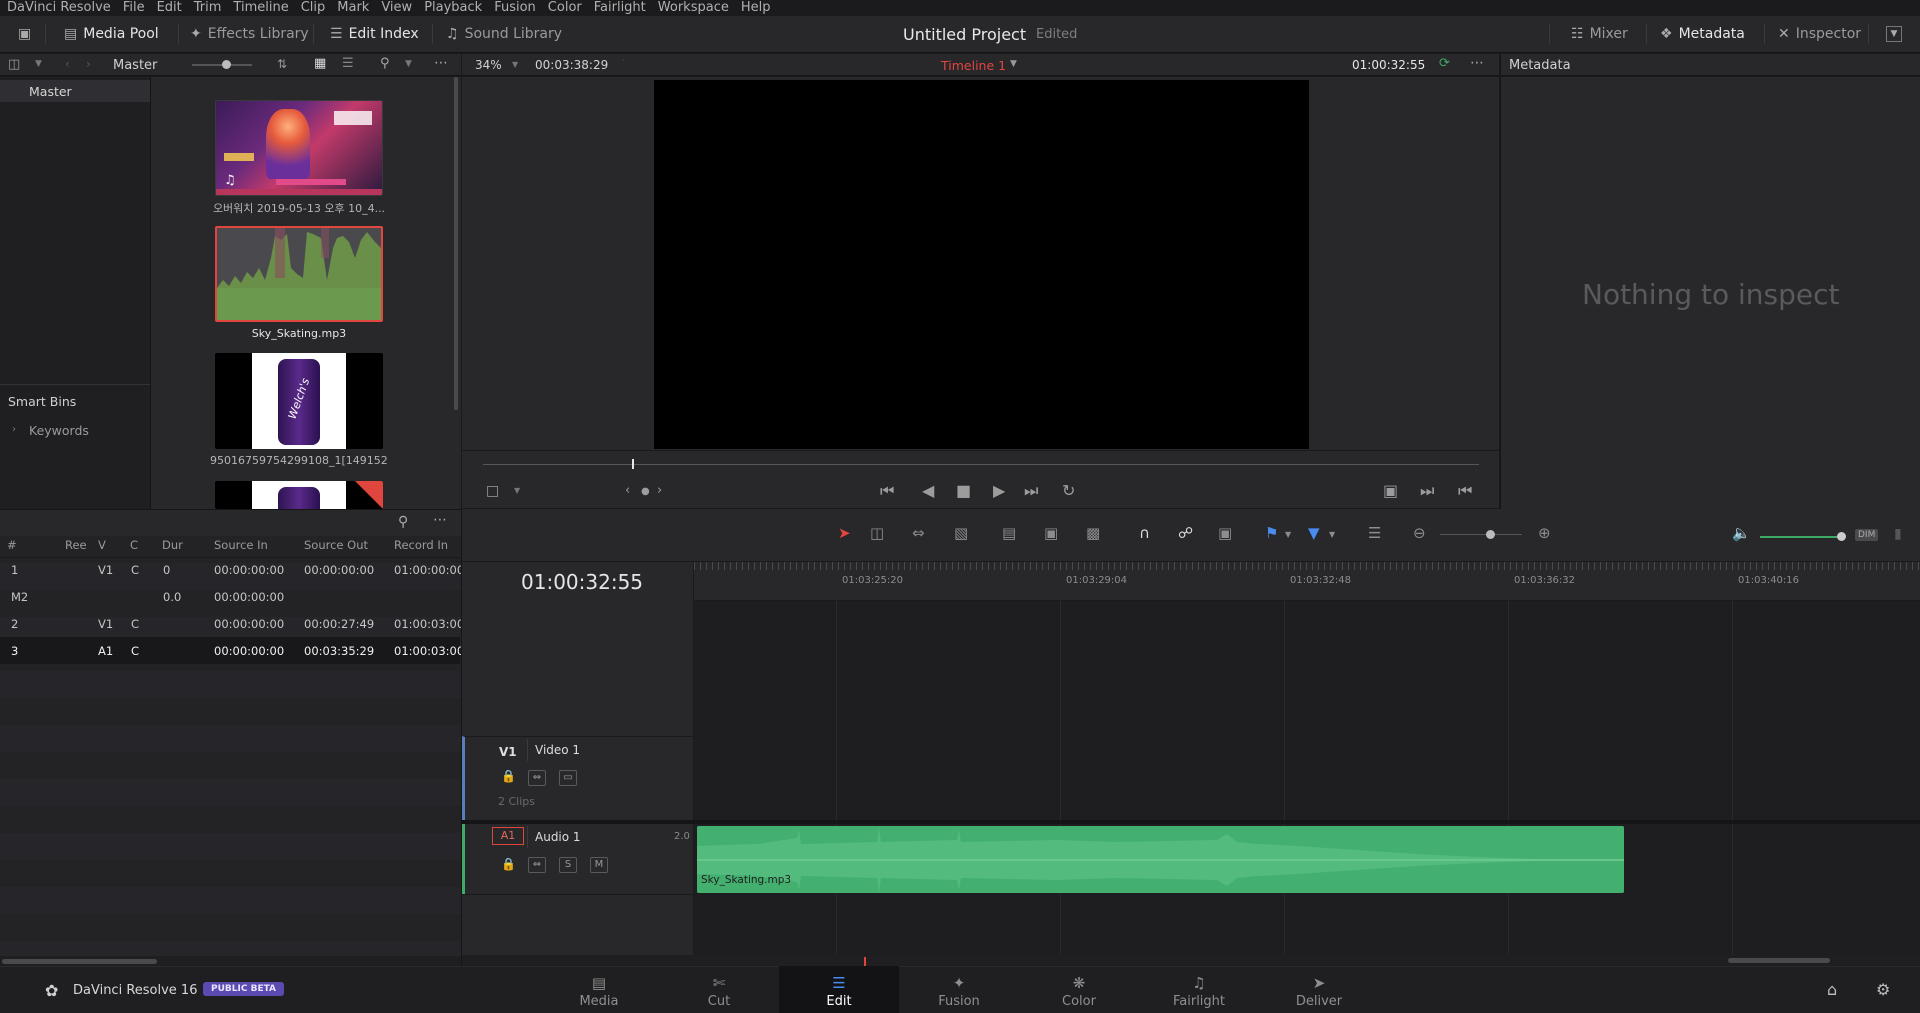 The image size is (1920, 1013). What do you see at coordinates (565, 8) in the screenshot?
I see `menu-color: Color` at bounding box center [565, 8].